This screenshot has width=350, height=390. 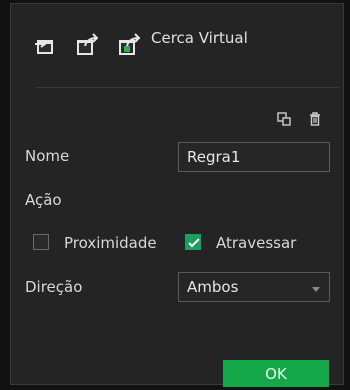 I want to click on proximity-label: Proximidade, so click(x=110, y=243).